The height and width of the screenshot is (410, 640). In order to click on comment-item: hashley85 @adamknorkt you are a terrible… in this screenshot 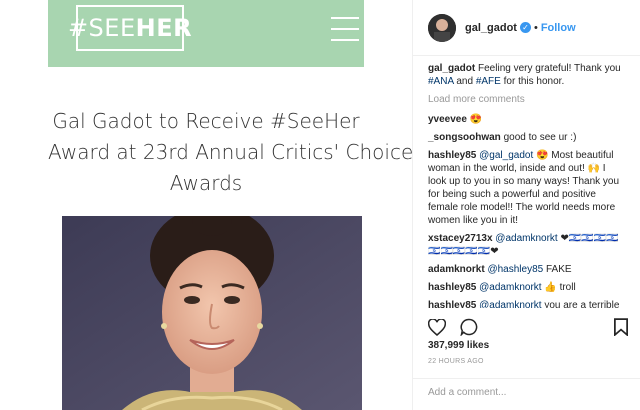, I will do `click(526, 303)`.